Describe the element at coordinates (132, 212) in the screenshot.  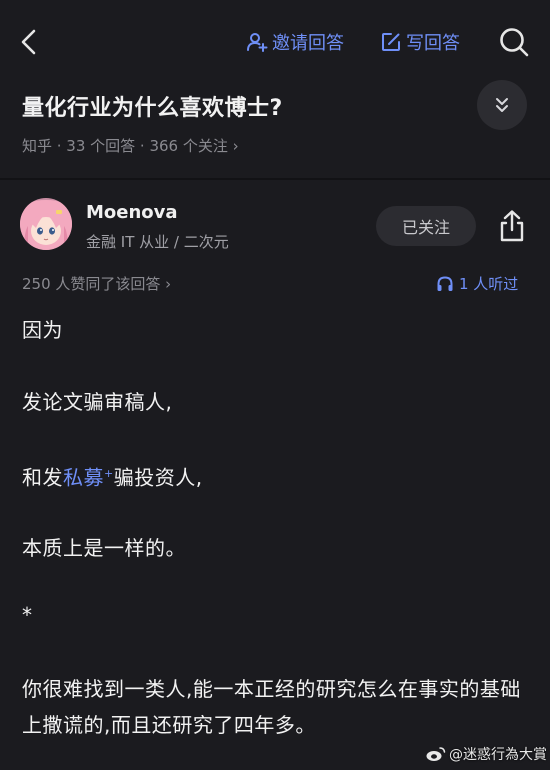
I see `author-name: Moenova` at that location.